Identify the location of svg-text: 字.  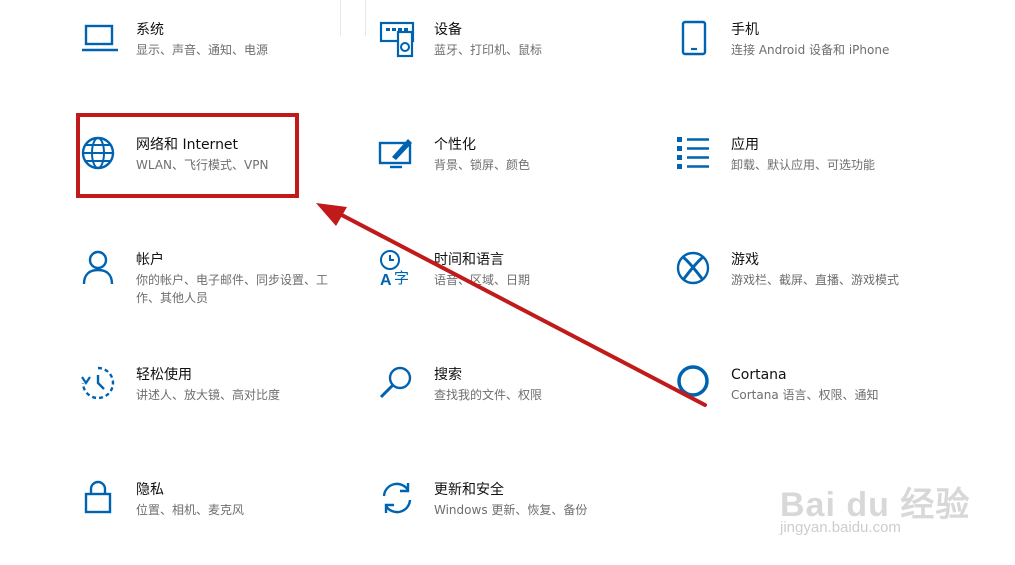
(401, 278).